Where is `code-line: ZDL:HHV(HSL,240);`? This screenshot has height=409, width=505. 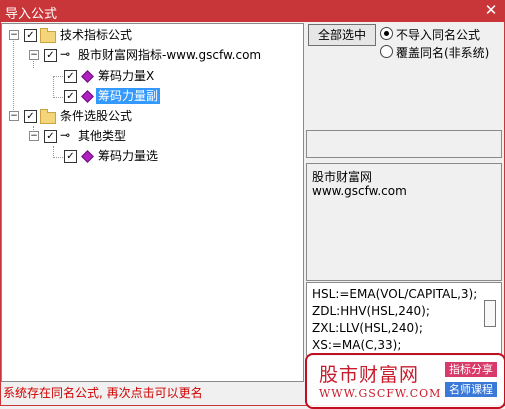
code-line: ZDL:HHV(HSL,240); is located at coordinates (371, 311).